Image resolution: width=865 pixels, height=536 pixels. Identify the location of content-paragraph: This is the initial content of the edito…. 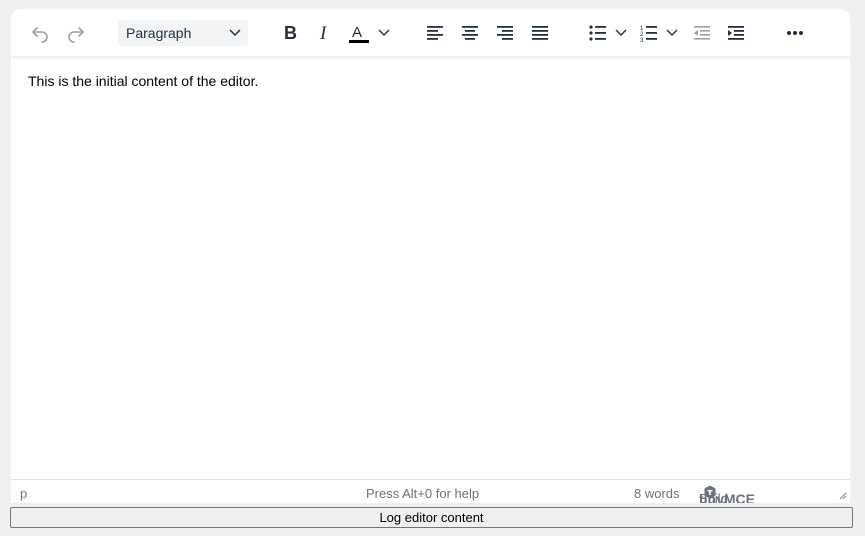
(430, 81).